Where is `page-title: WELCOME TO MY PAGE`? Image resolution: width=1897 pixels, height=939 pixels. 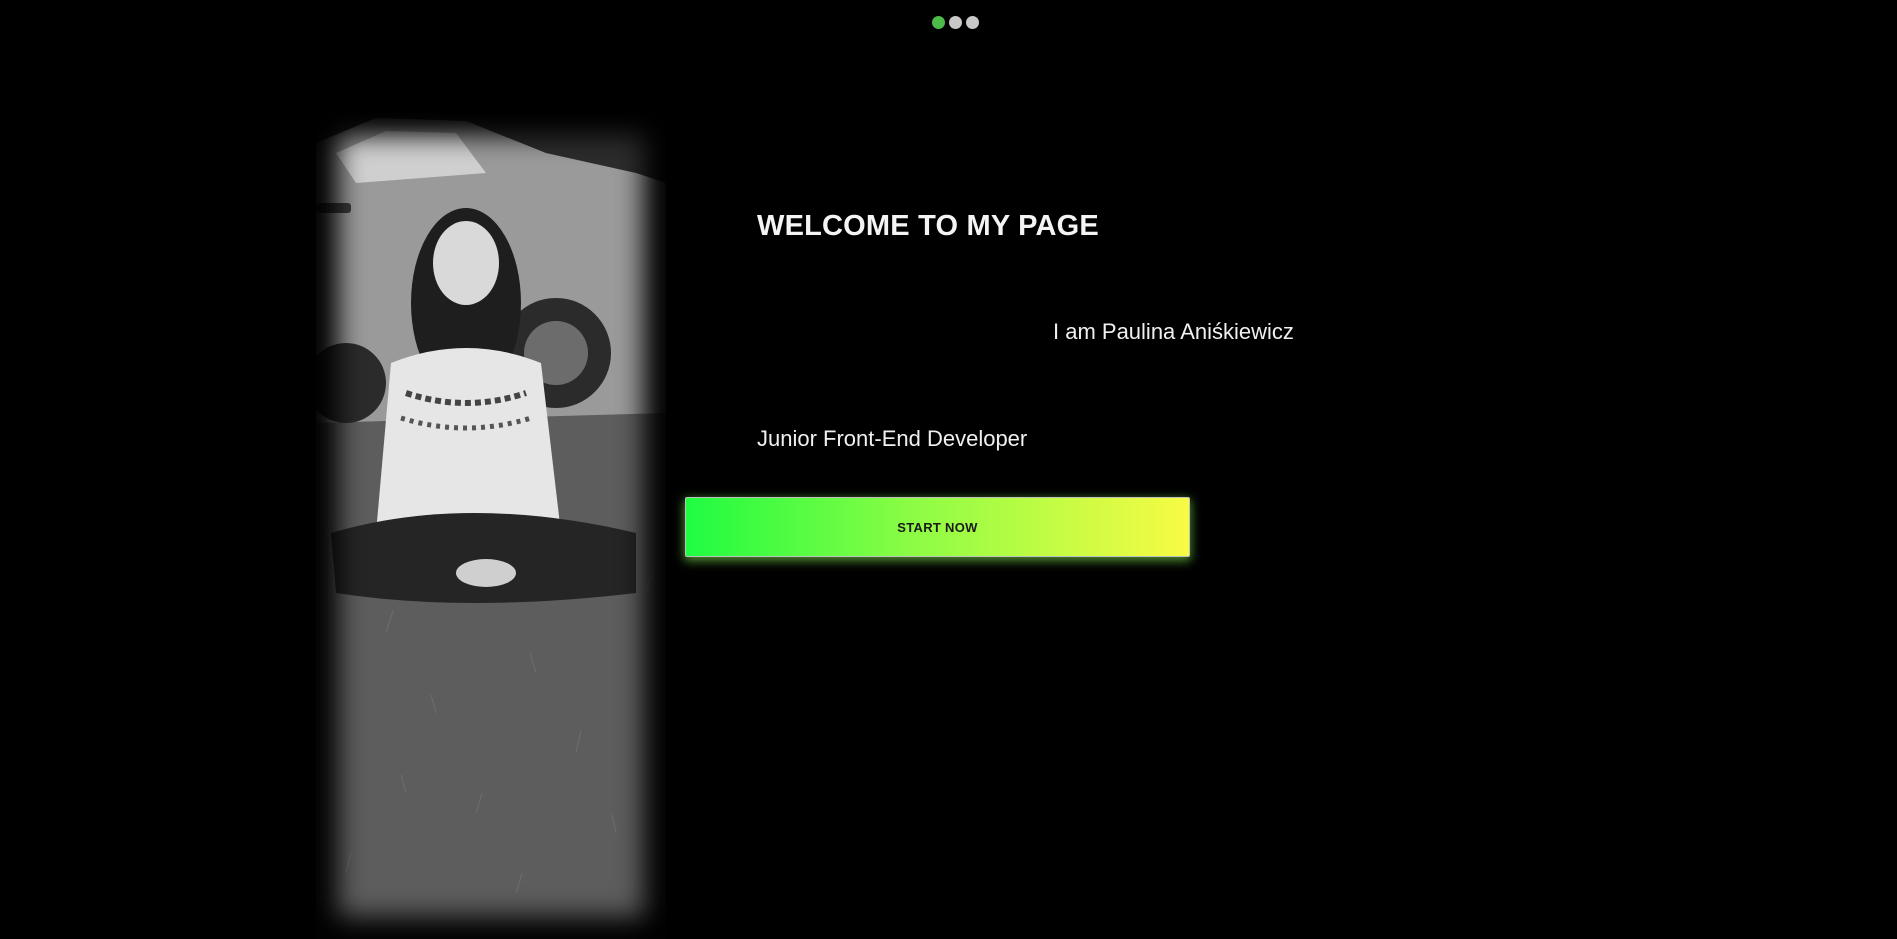 page-title: WELCOME TO MY PAGE is located at coordinates (928, 226).